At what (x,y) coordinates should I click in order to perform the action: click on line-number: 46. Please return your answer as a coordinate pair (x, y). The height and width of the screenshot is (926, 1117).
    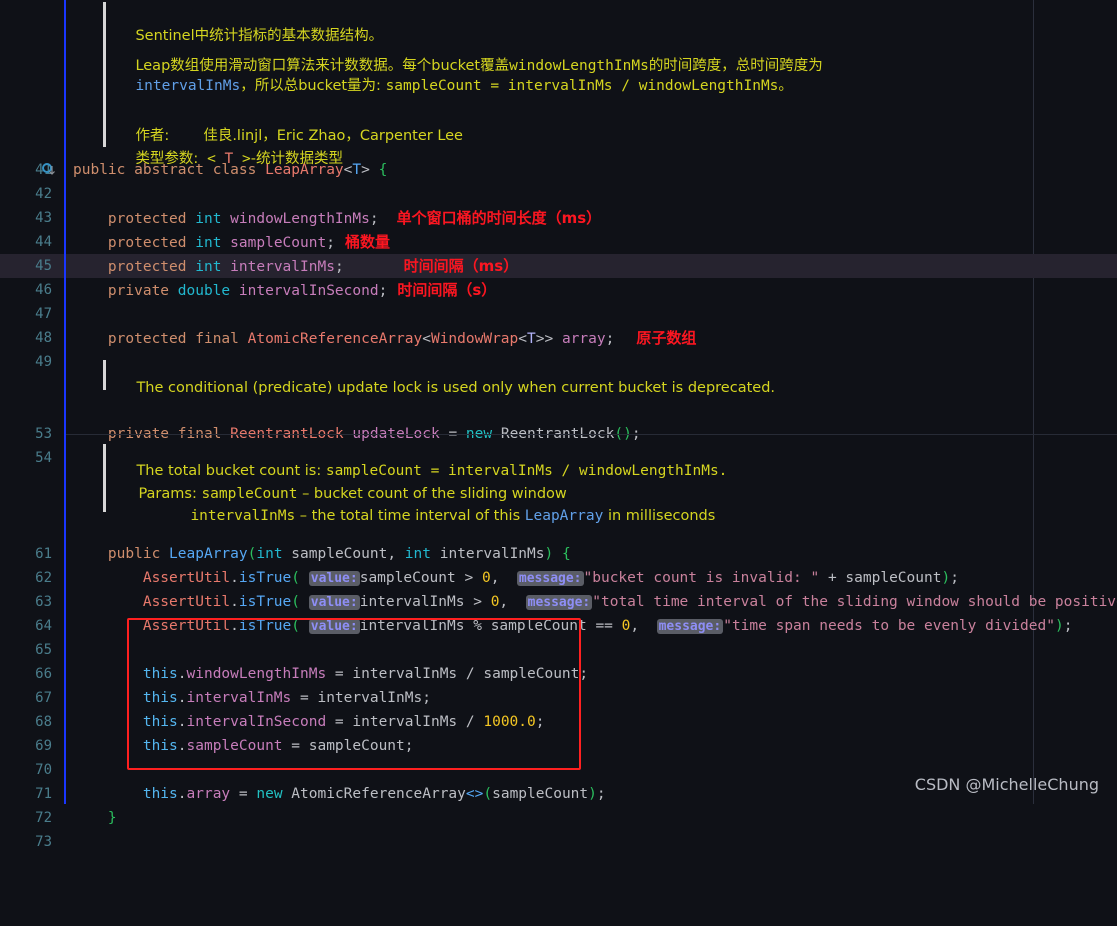
    Looking at the image, I should click on (26, 290).